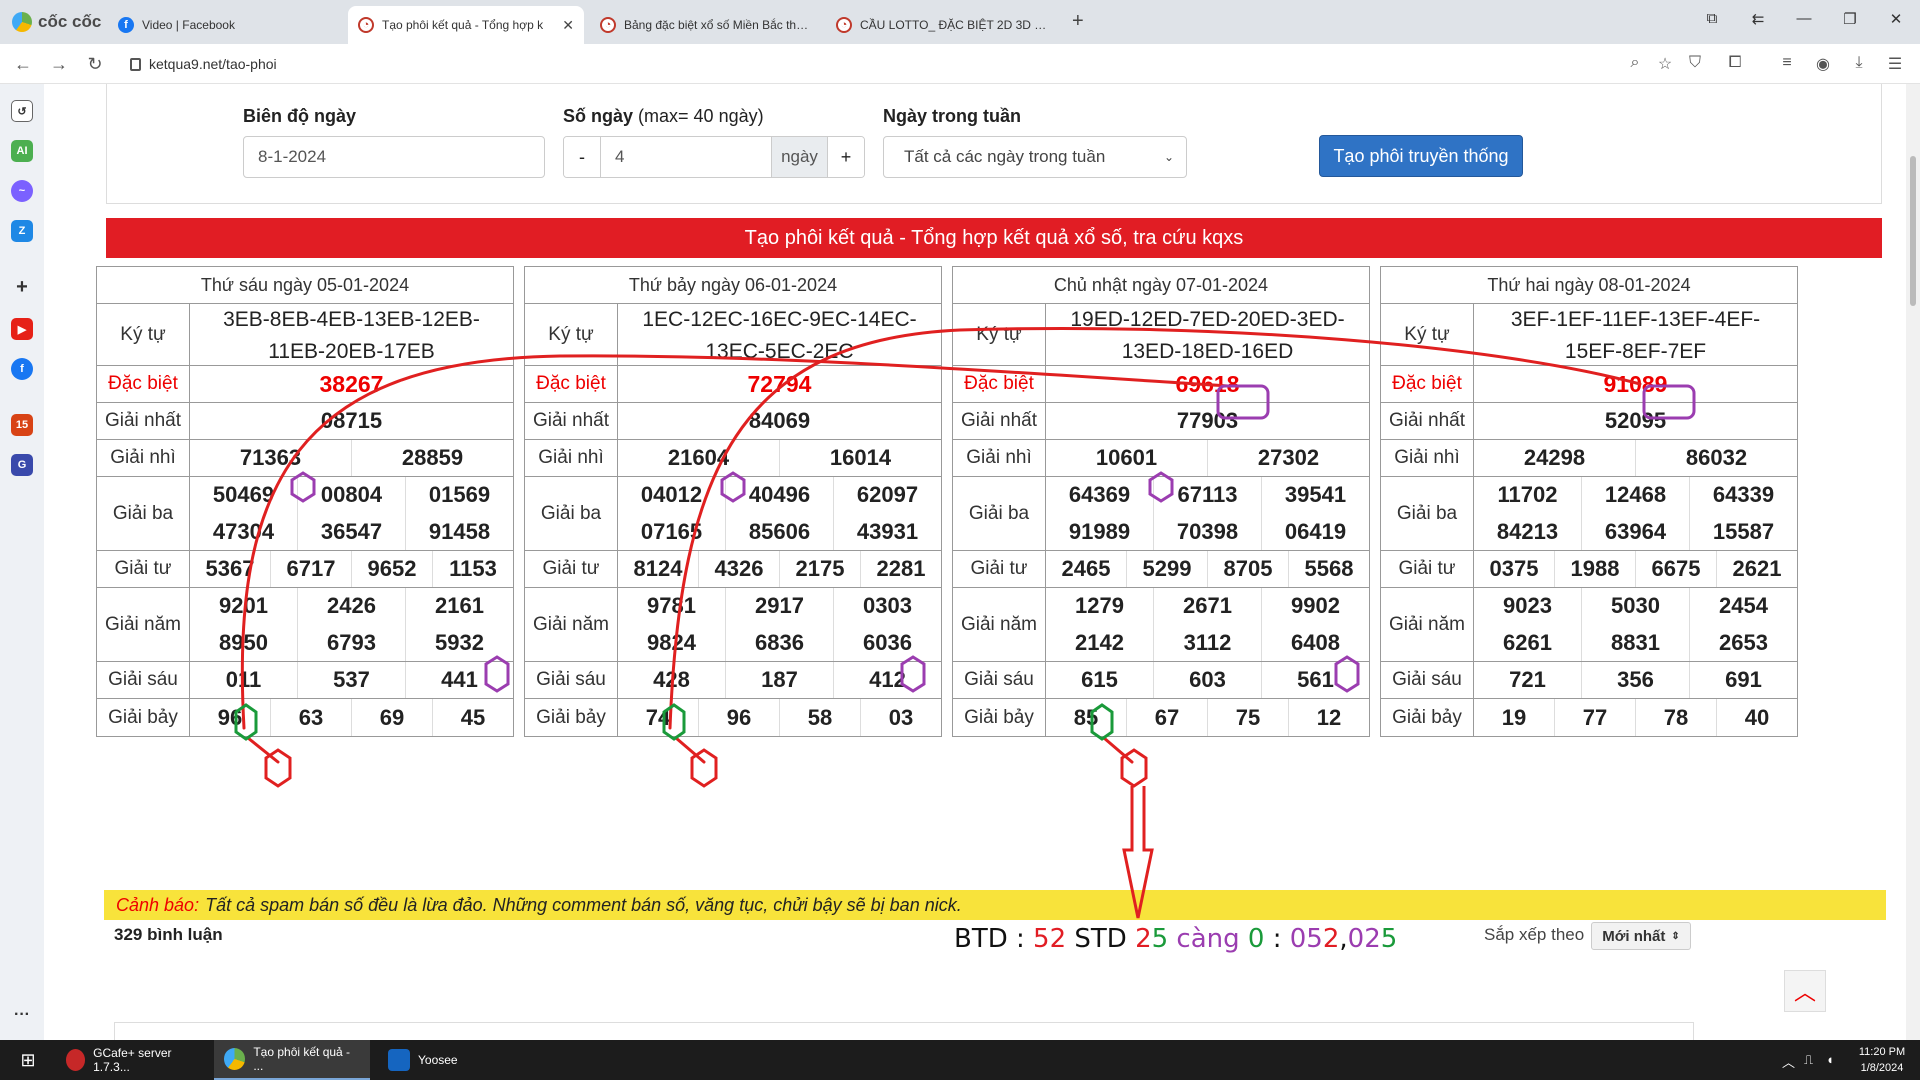  What do you see at coordinates (394, 157) in the screenshot?
I see `range-input: 8-1-2024` at bounding box center [394, 157].